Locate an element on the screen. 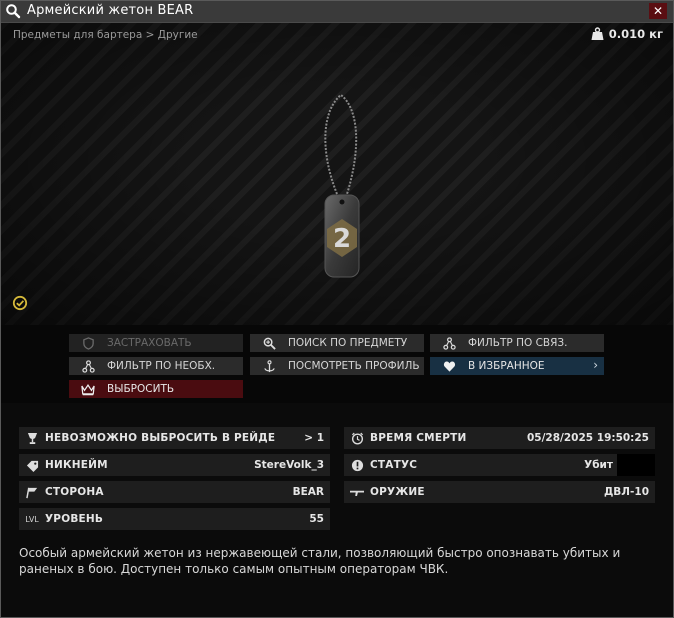 The image size is (674, 618). view-profile-label: ПОСМОТРЕТЬ ПРОФИЛЬ is located at coordinates (354, 366).